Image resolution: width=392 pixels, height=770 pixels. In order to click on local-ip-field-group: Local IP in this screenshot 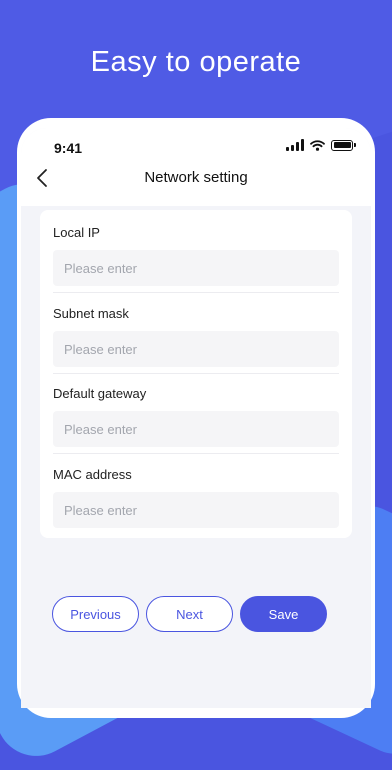, I will do `click(196, 255)`.